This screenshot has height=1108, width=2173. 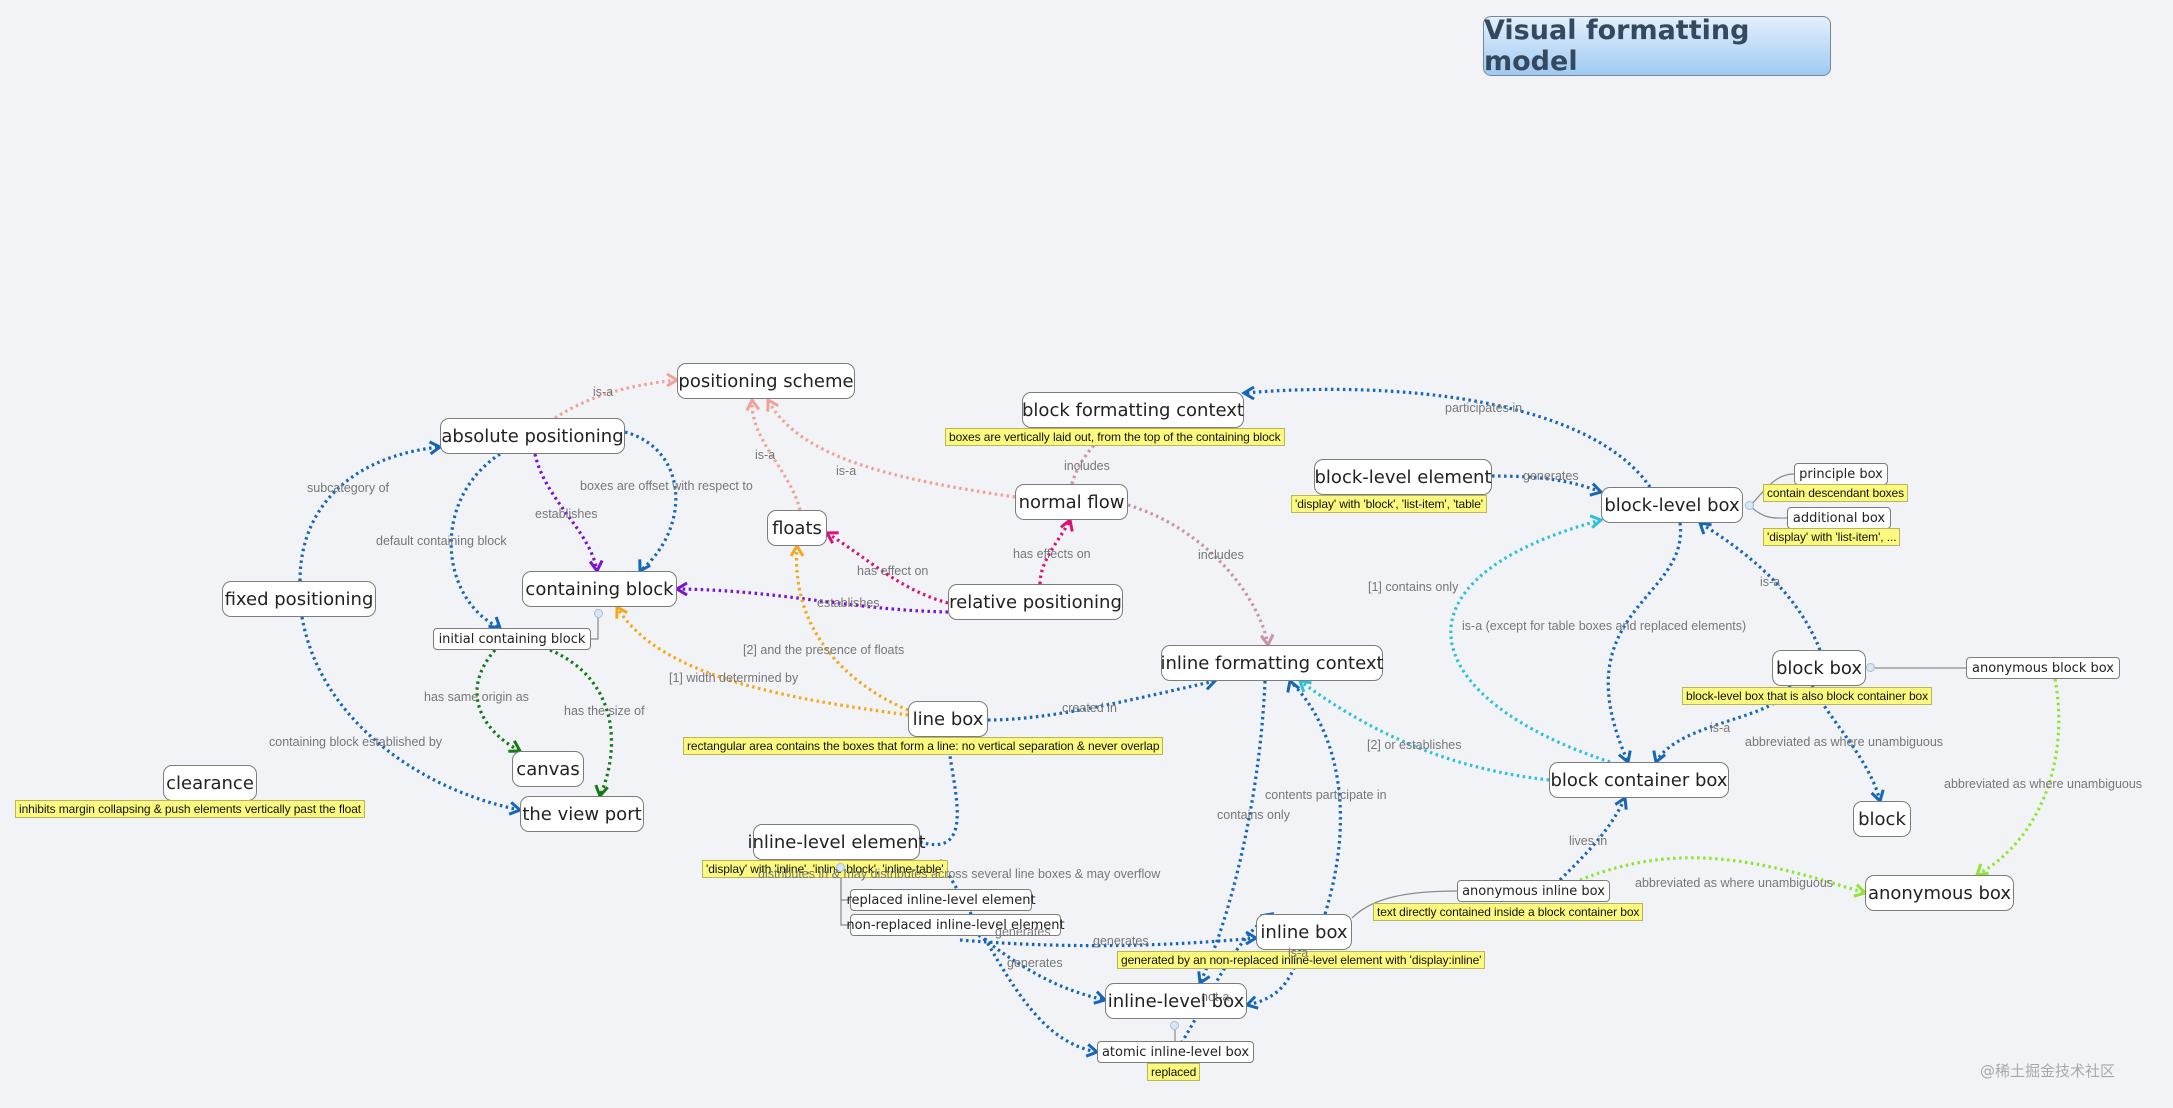 I want to click on edge-floats-isa-ps-arrowhead-icon, so click(x=753, y=404).